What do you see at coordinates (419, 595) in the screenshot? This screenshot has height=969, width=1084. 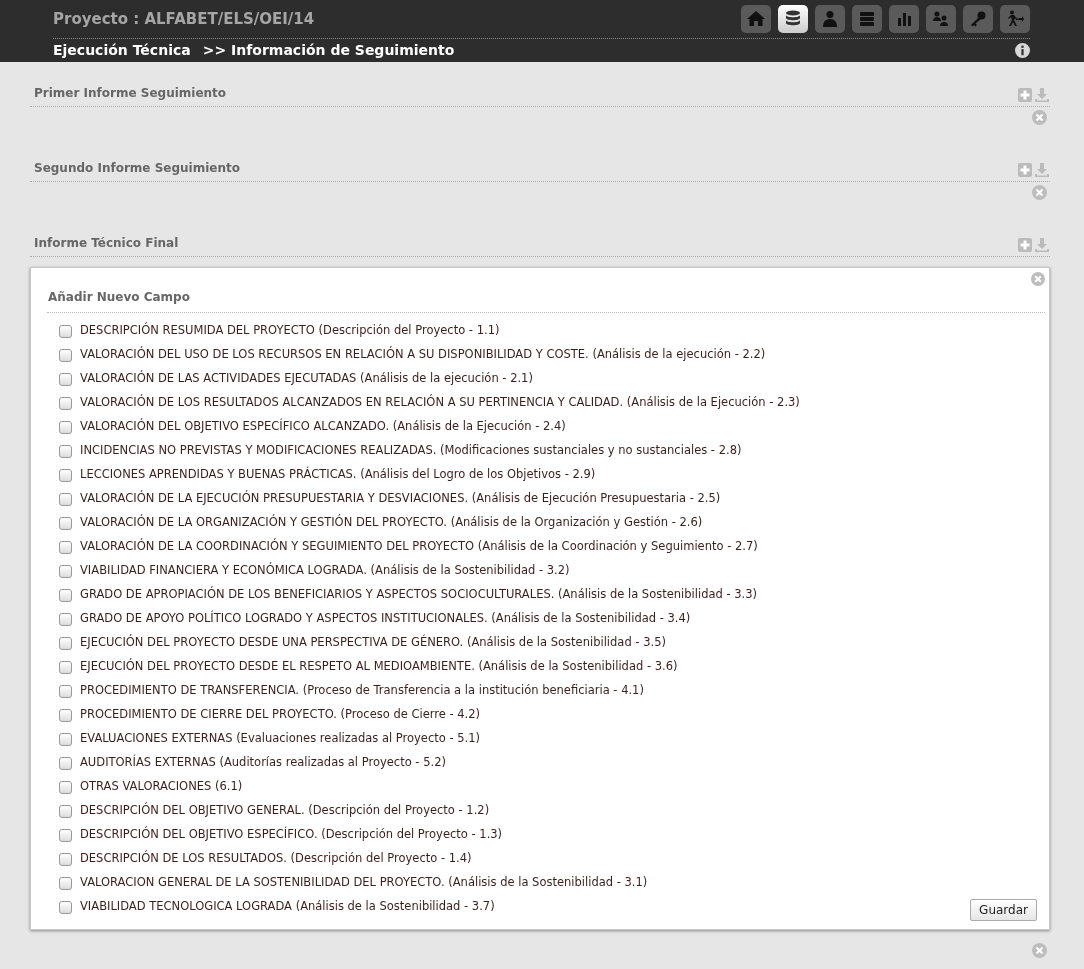 I see `checkbox-label: GRADO DE APROPIACIÓN DE LOS BENEFICIARIOS Y ASPECTOS SOCIOCULTURALES. (Análisis de la Sostenibilidad - 3.3)` at bounding box center [419, 595].